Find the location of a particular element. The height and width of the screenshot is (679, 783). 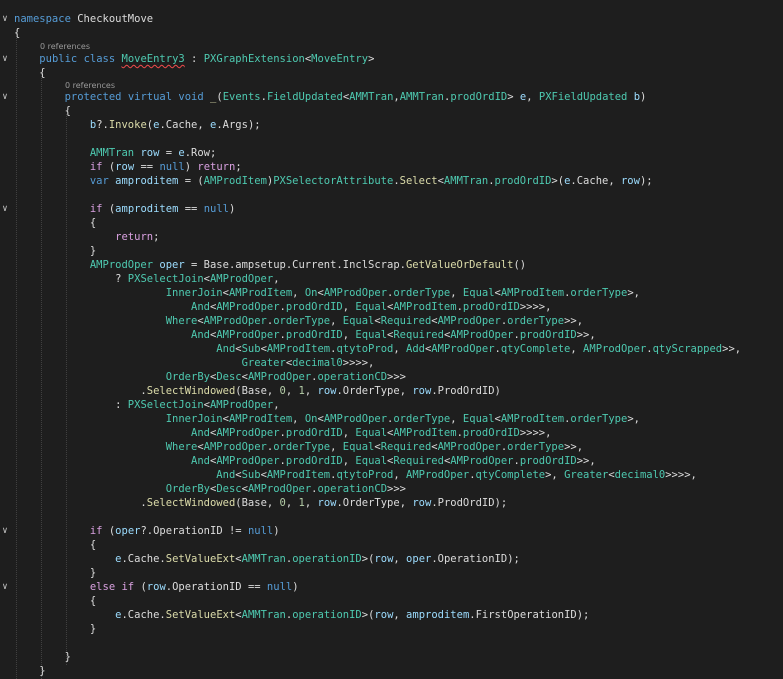

code-token: var is located at coordinates (99, 181).